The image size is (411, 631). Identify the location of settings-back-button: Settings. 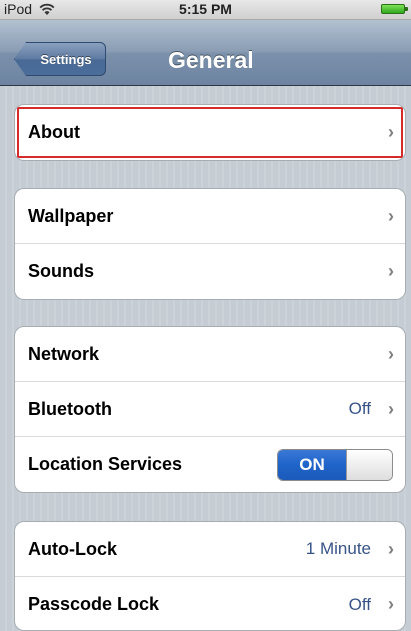
(60, 59).